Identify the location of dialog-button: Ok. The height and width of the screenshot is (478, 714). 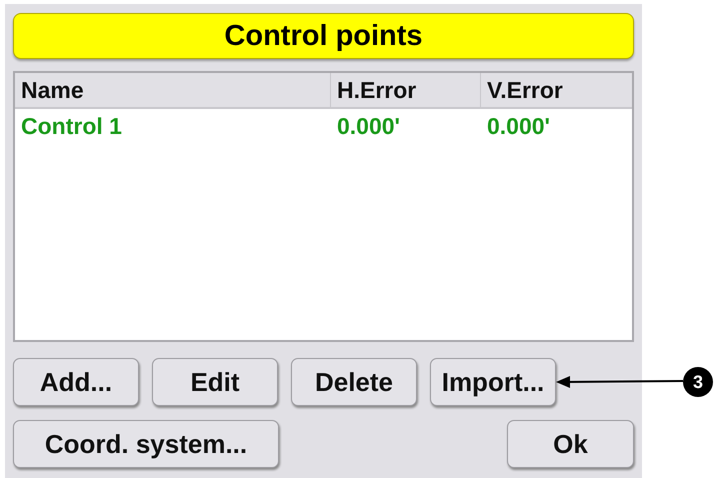
(570, 444).